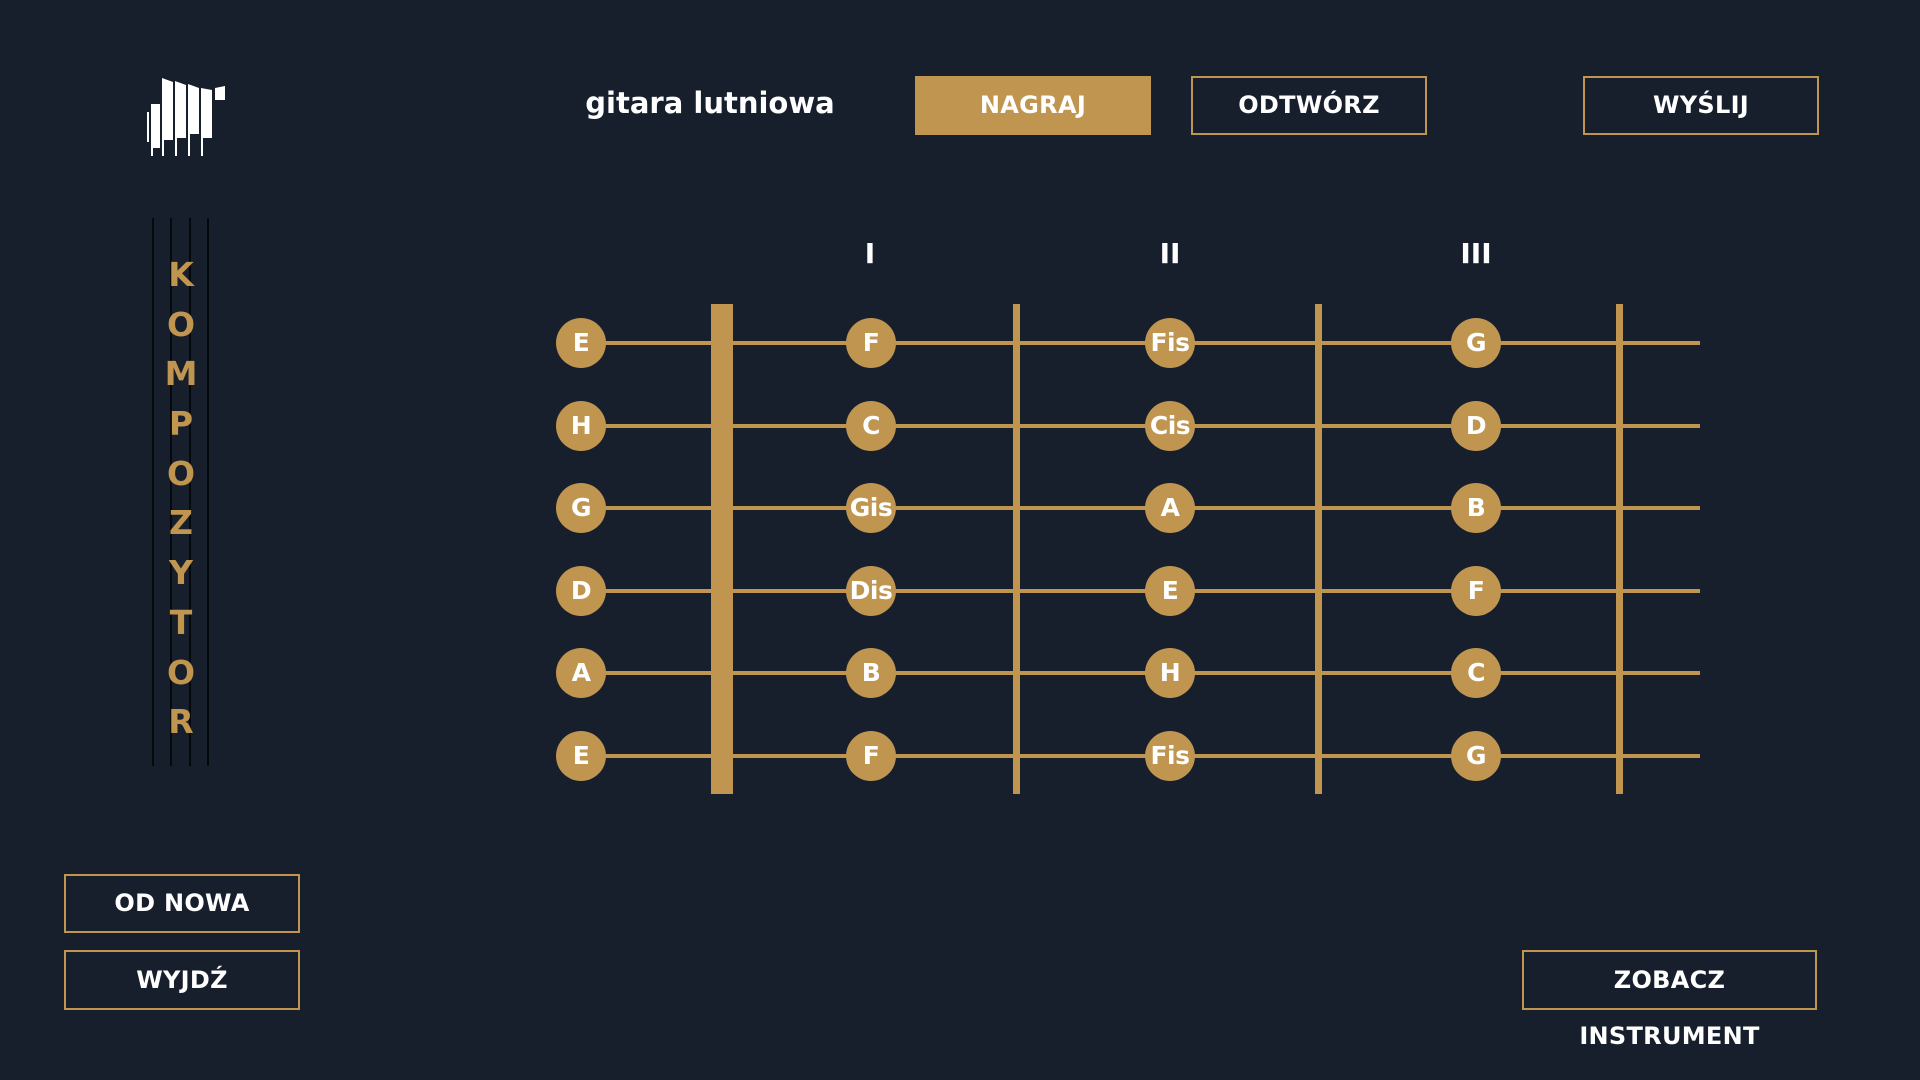 The height and width of the screenshot is (1080, 1920). Describe the element at coordinates (871, 756) in the screenshot. I see `note-string6-fret1: F` at that location.